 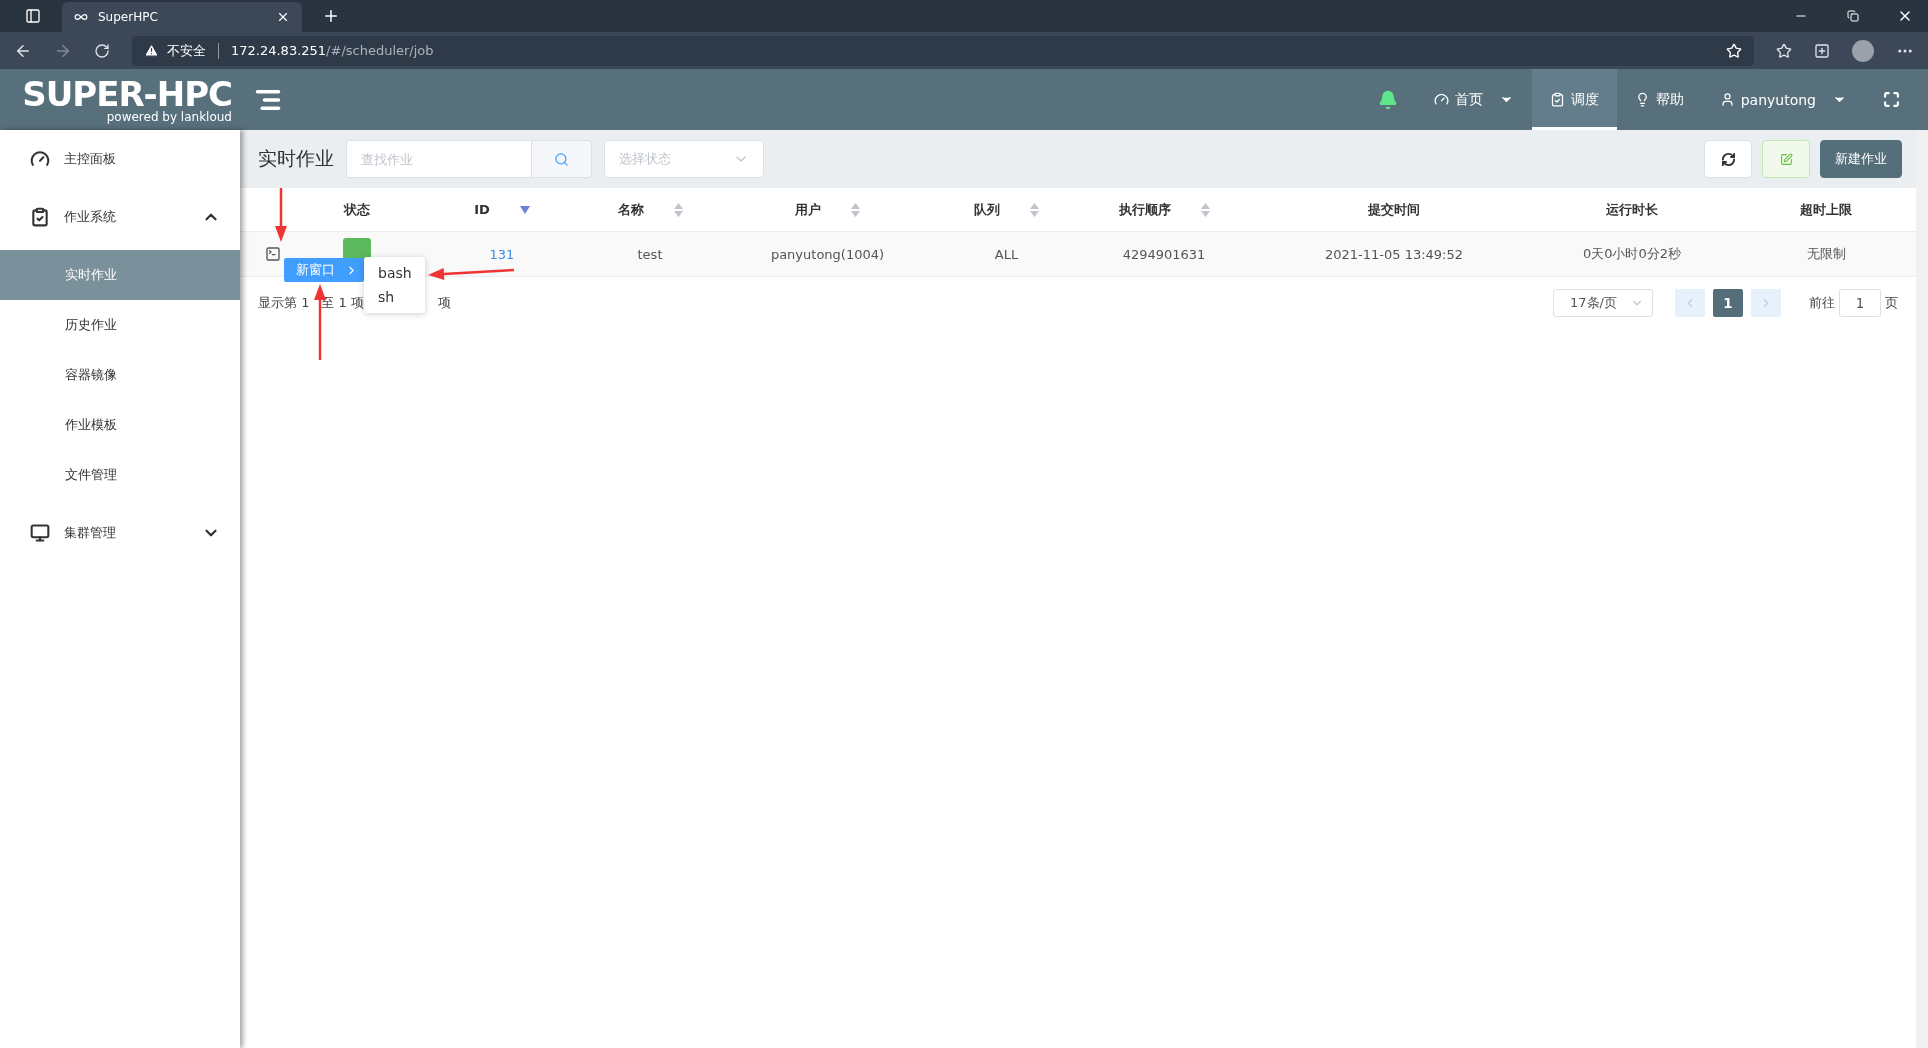 I want to click on sidebar-item: 作业系统, so click(x=120, y=217).